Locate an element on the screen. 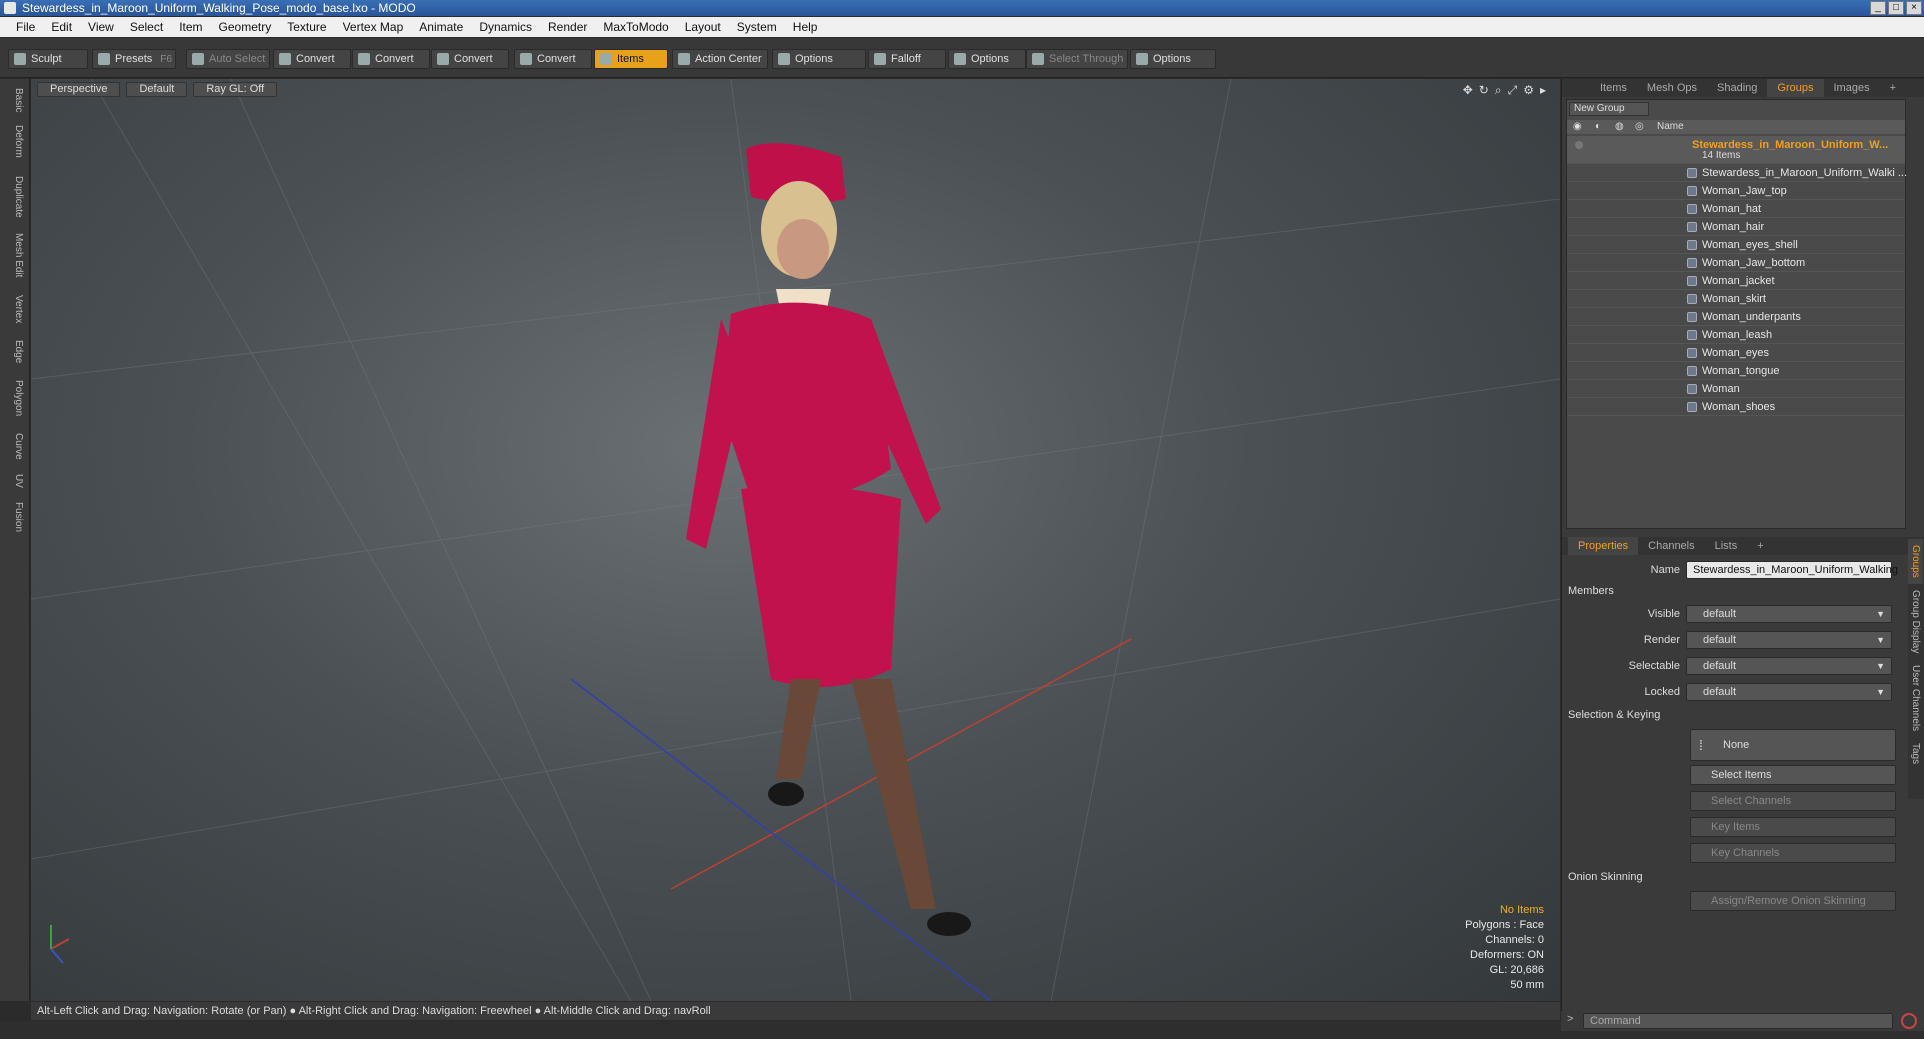 This screenshot has height=1039, width=1924. sculpt-icon is located at coordinates (20, 59).